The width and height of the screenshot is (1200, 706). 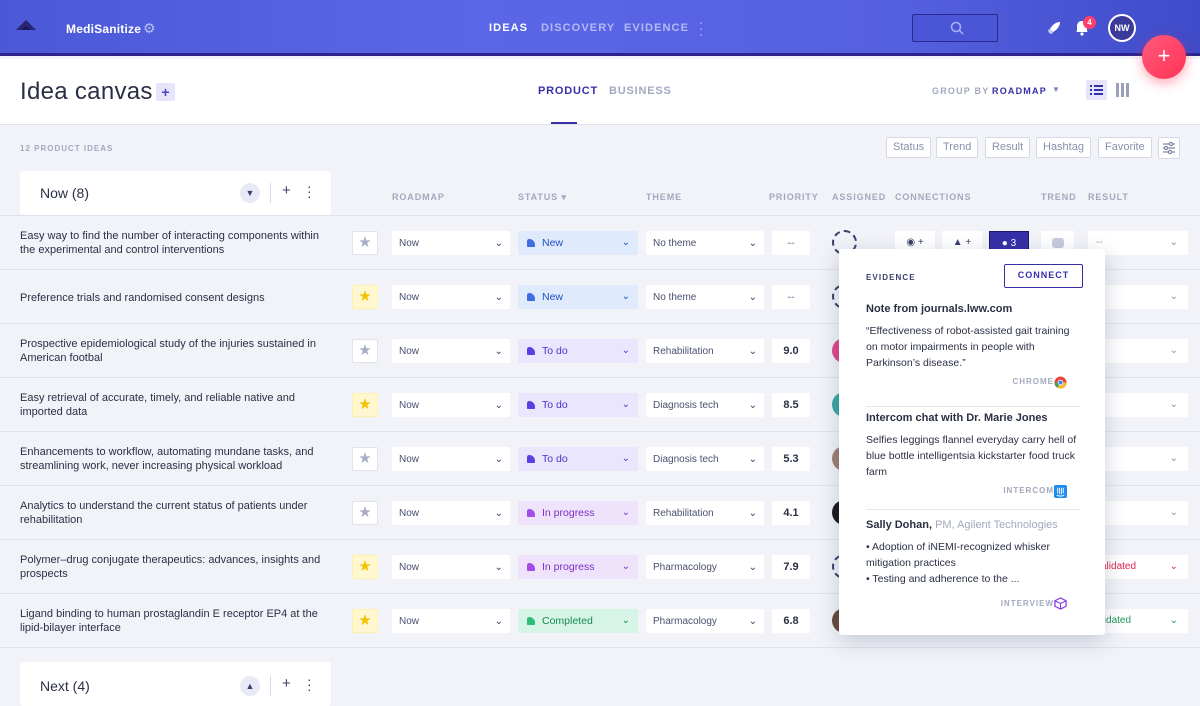 I want to click on roadmap-value: Now, so click(x=409, y=567).